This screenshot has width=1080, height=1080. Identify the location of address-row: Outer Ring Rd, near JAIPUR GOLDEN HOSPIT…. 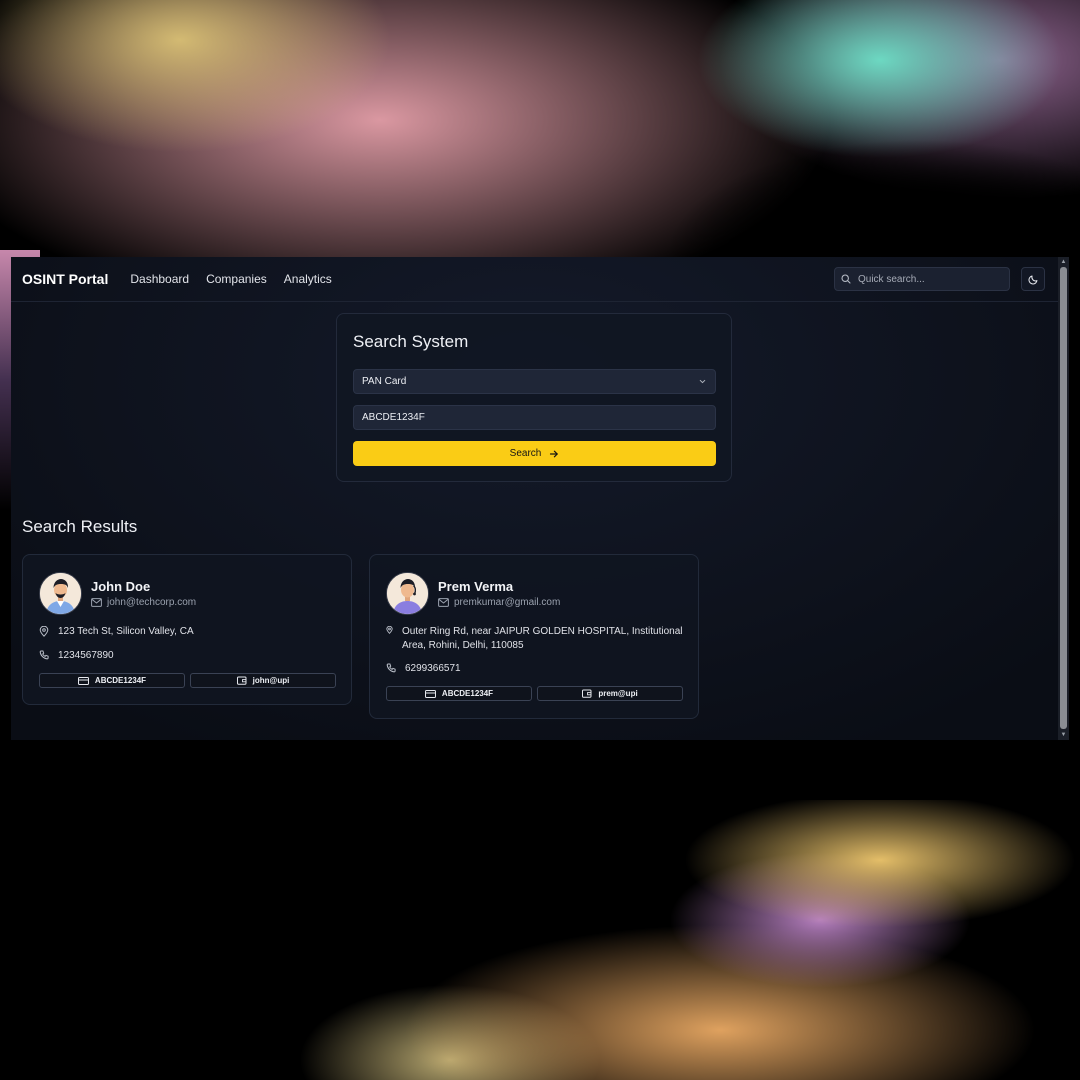
(536, 639).